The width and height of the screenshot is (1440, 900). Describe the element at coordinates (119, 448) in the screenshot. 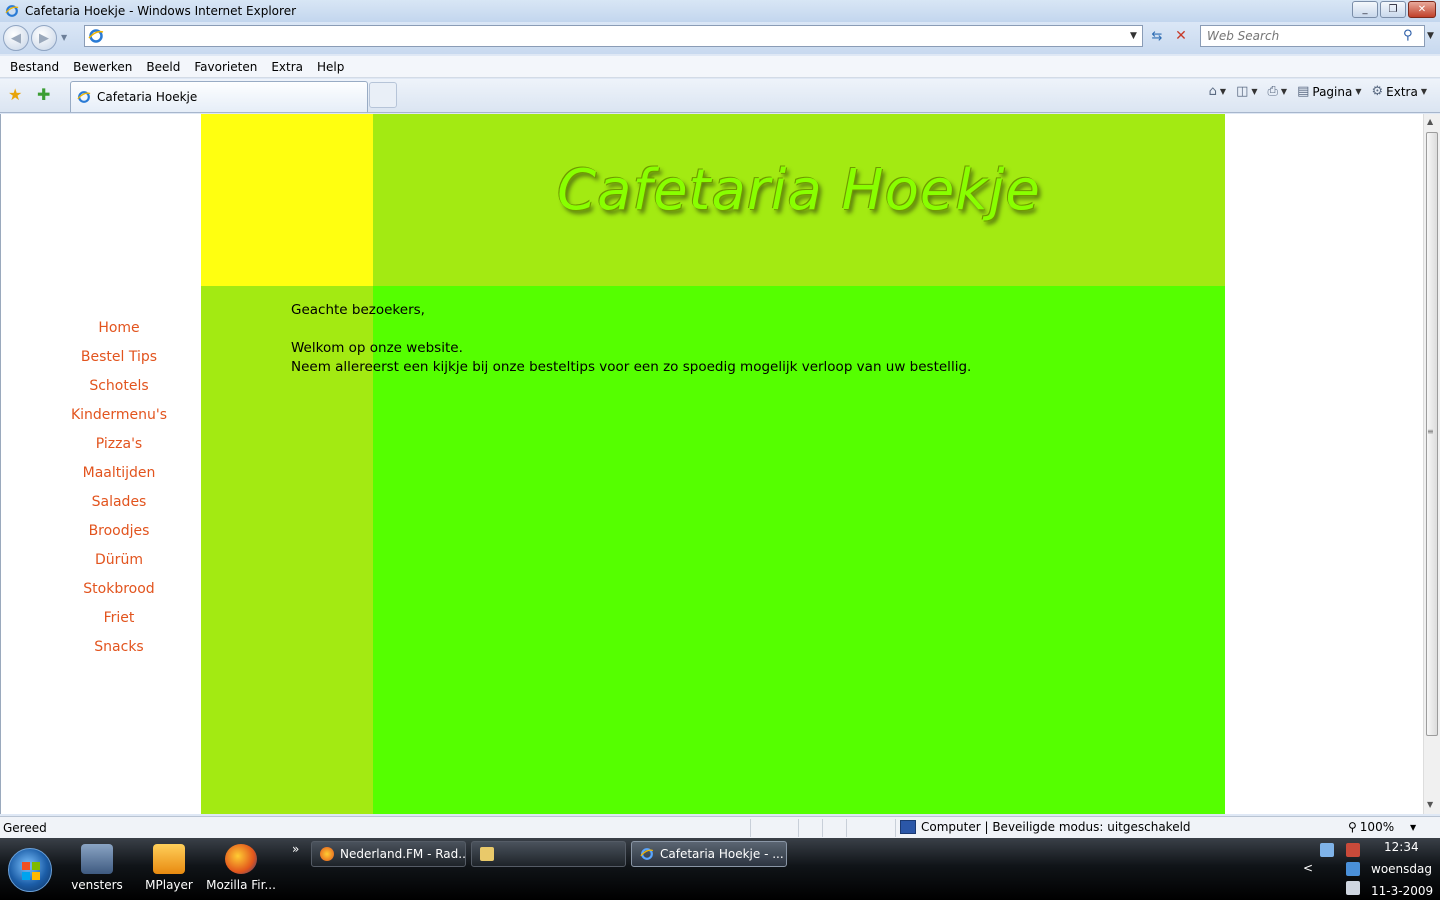

I see `nav-pizzas: Pizza's` at that location.